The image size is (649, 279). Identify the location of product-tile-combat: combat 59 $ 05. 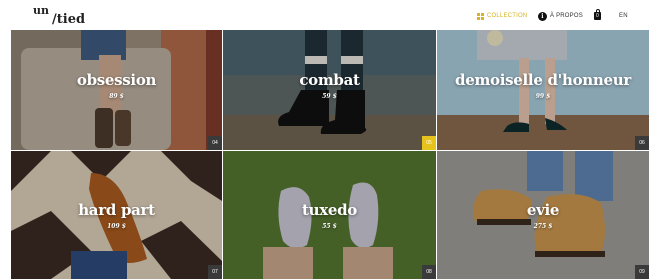
(329, 90).